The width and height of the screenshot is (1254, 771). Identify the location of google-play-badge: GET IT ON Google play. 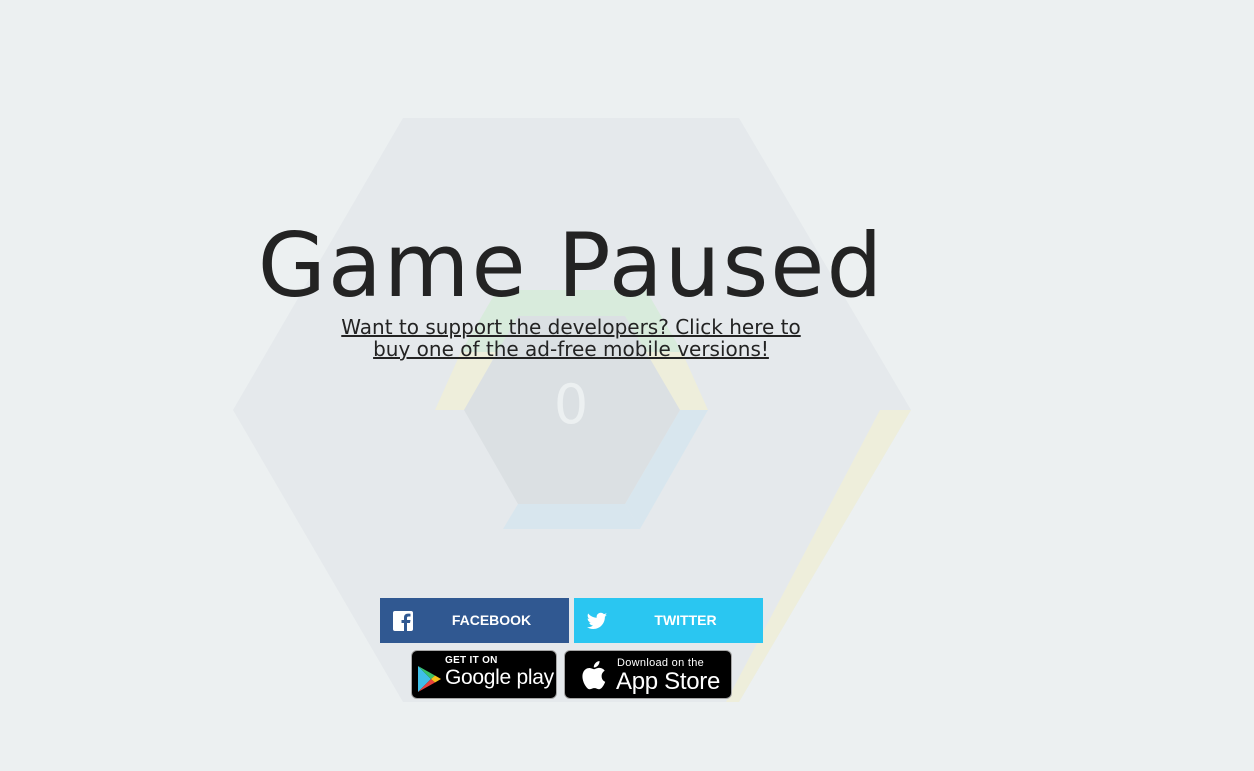
(484, 674).